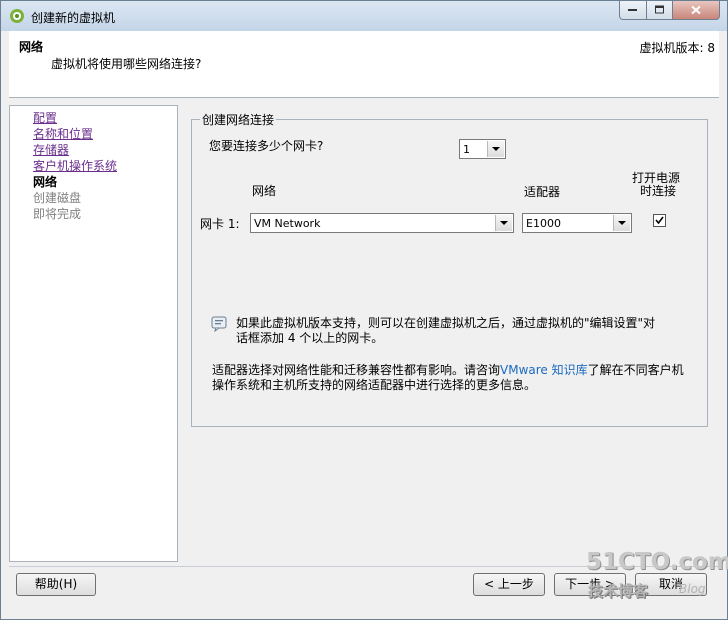  What do you see at coordinates (73, 18) in the screenshot?
I see `window-title: 创建新的虚拟机` at bounding box center [73, 18].